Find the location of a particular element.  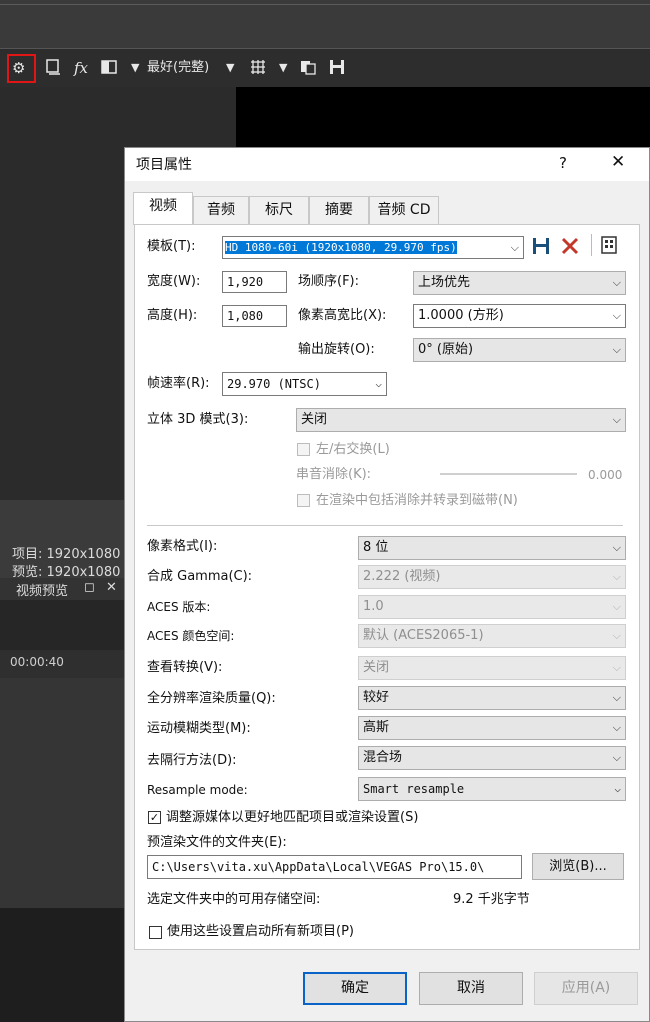

resample-value: Smart resample is located at coordinates (414, 789).